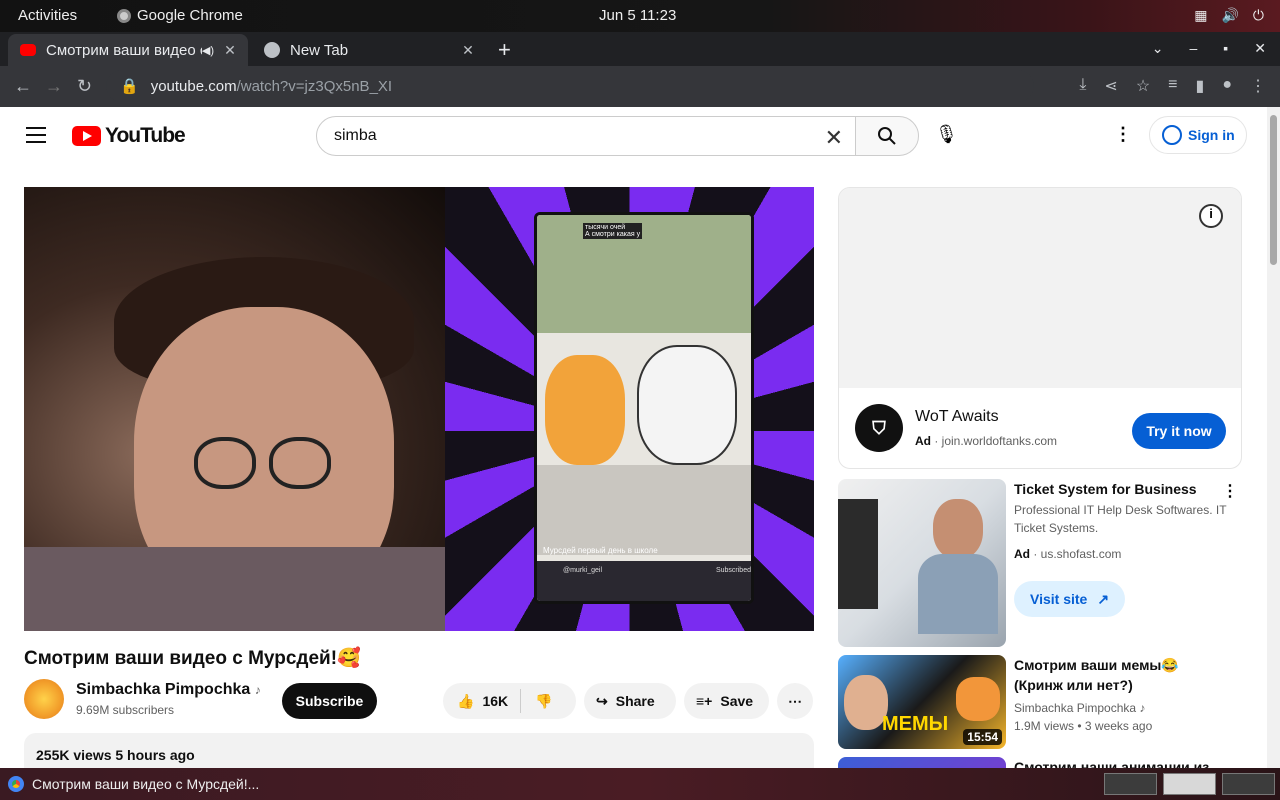  I want to click on list-item: Смотрим наши анимации из, so click(1048, 762).